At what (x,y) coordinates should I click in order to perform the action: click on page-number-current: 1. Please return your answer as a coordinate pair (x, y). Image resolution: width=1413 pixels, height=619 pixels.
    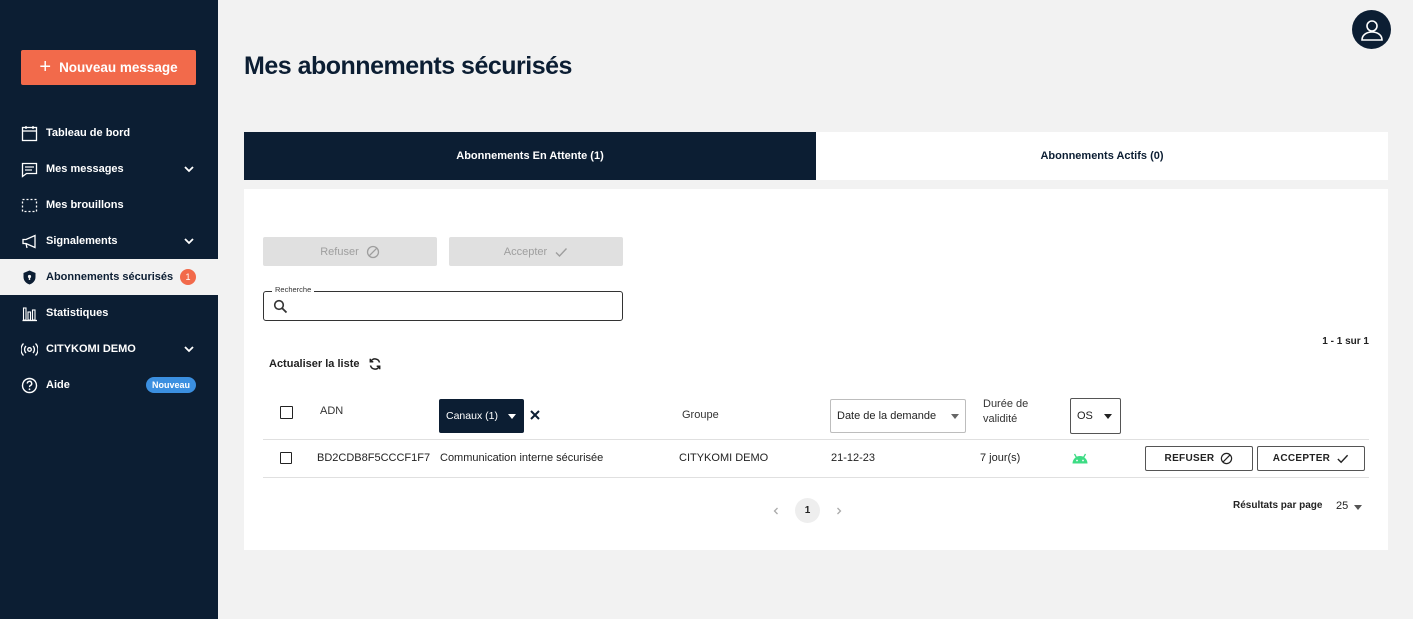
    Looking at the image, I should click on (807, 510).